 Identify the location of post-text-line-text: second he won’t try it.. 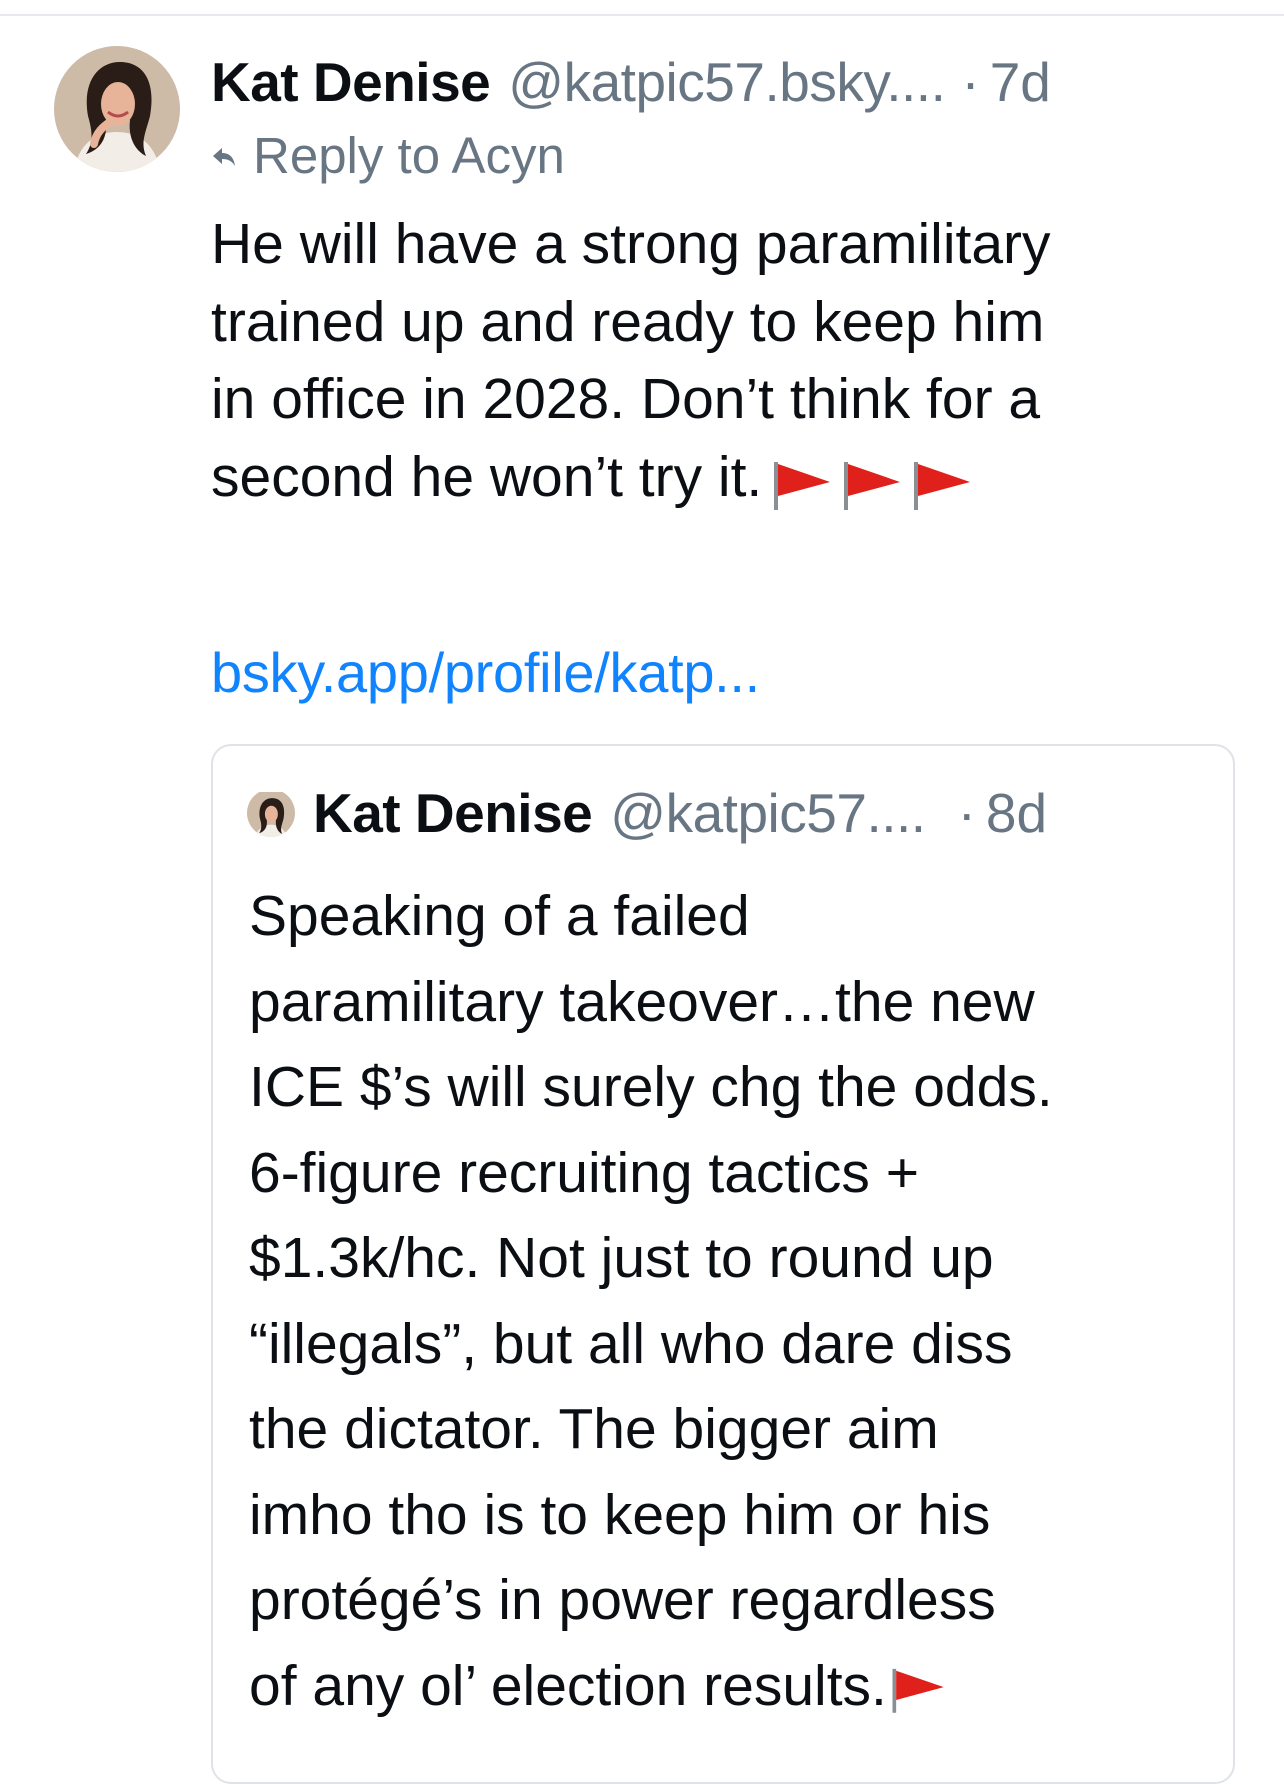
(487, 476).